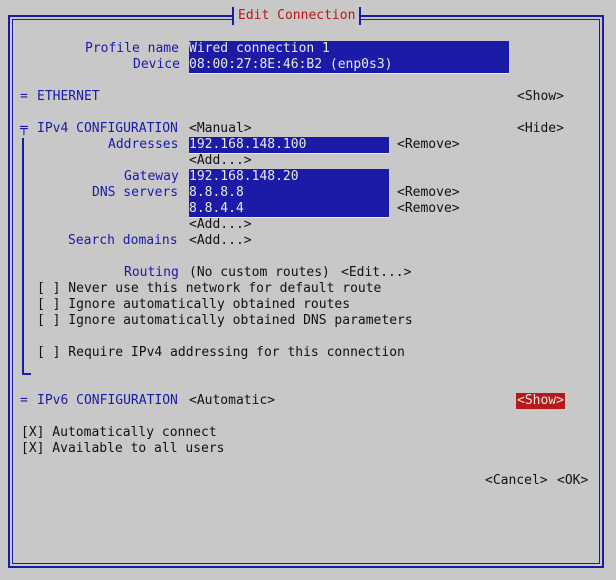  I want to click on ignore-routes-checkbox: [ ] Ignore automatically obtained routes, so click(193, 305).